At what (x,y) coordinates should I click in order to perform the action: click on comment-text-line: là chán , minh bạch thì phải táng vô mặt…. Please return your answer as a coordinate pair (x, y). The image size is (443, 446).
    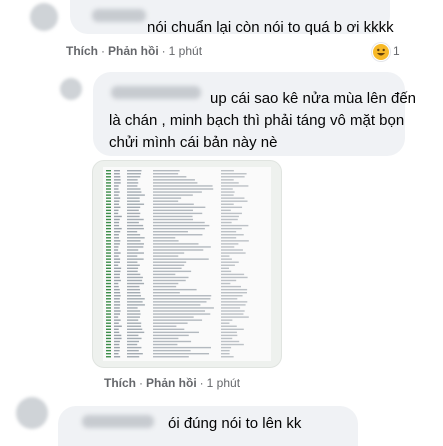
    Looking at the image, I should click on (257, 120).